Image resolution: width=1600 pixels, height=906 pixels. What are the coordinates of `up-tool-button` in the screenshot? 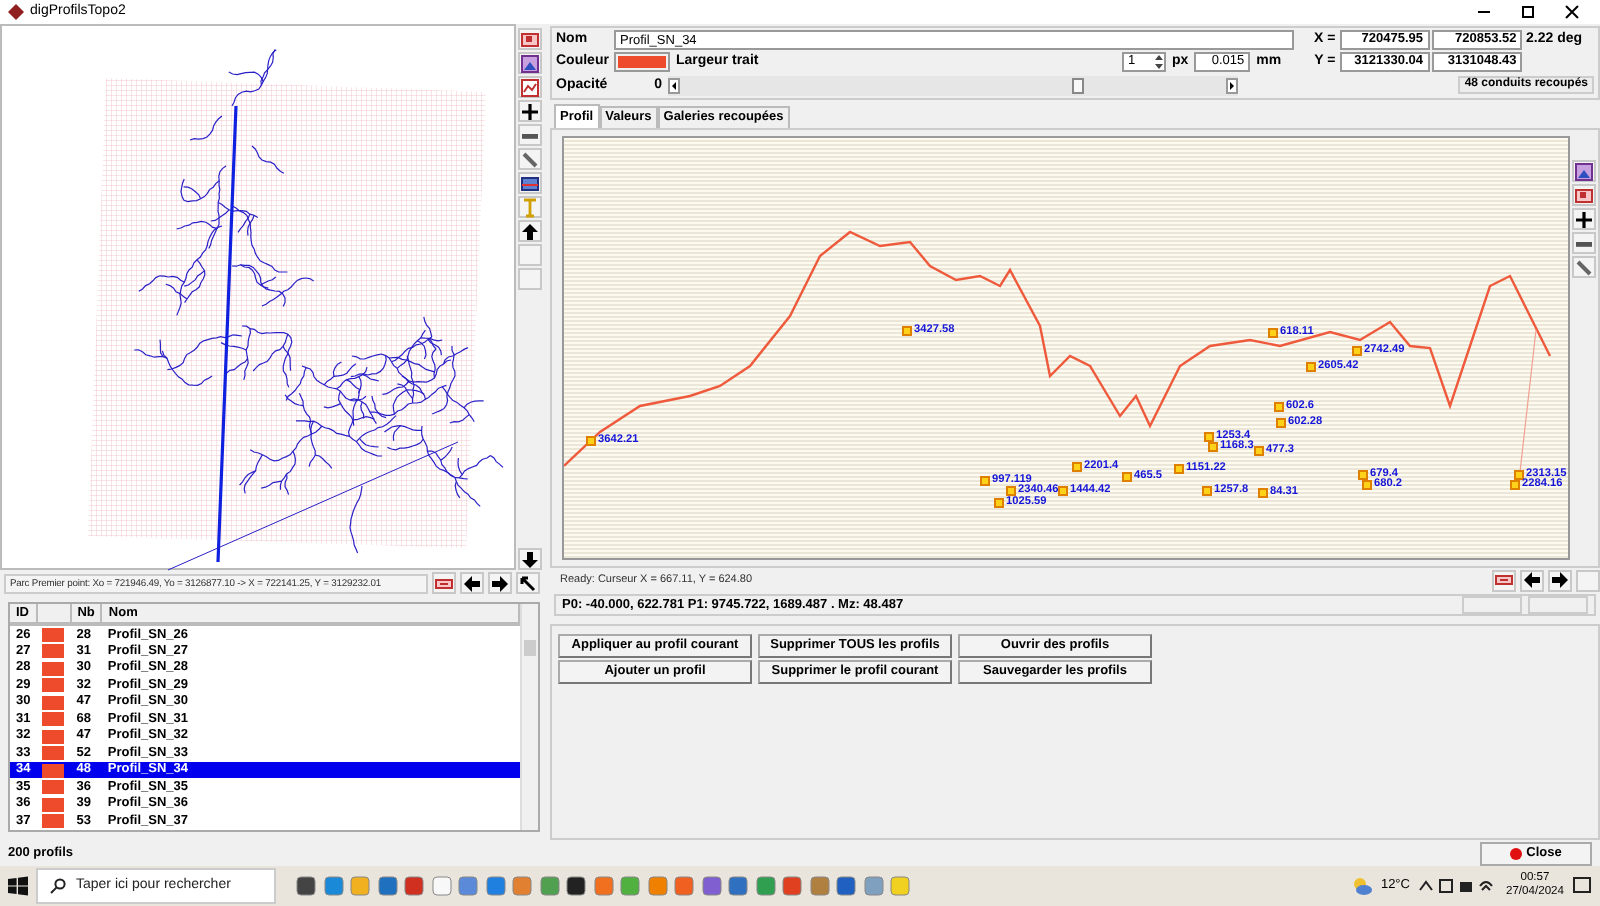 It's located at (530, 231).